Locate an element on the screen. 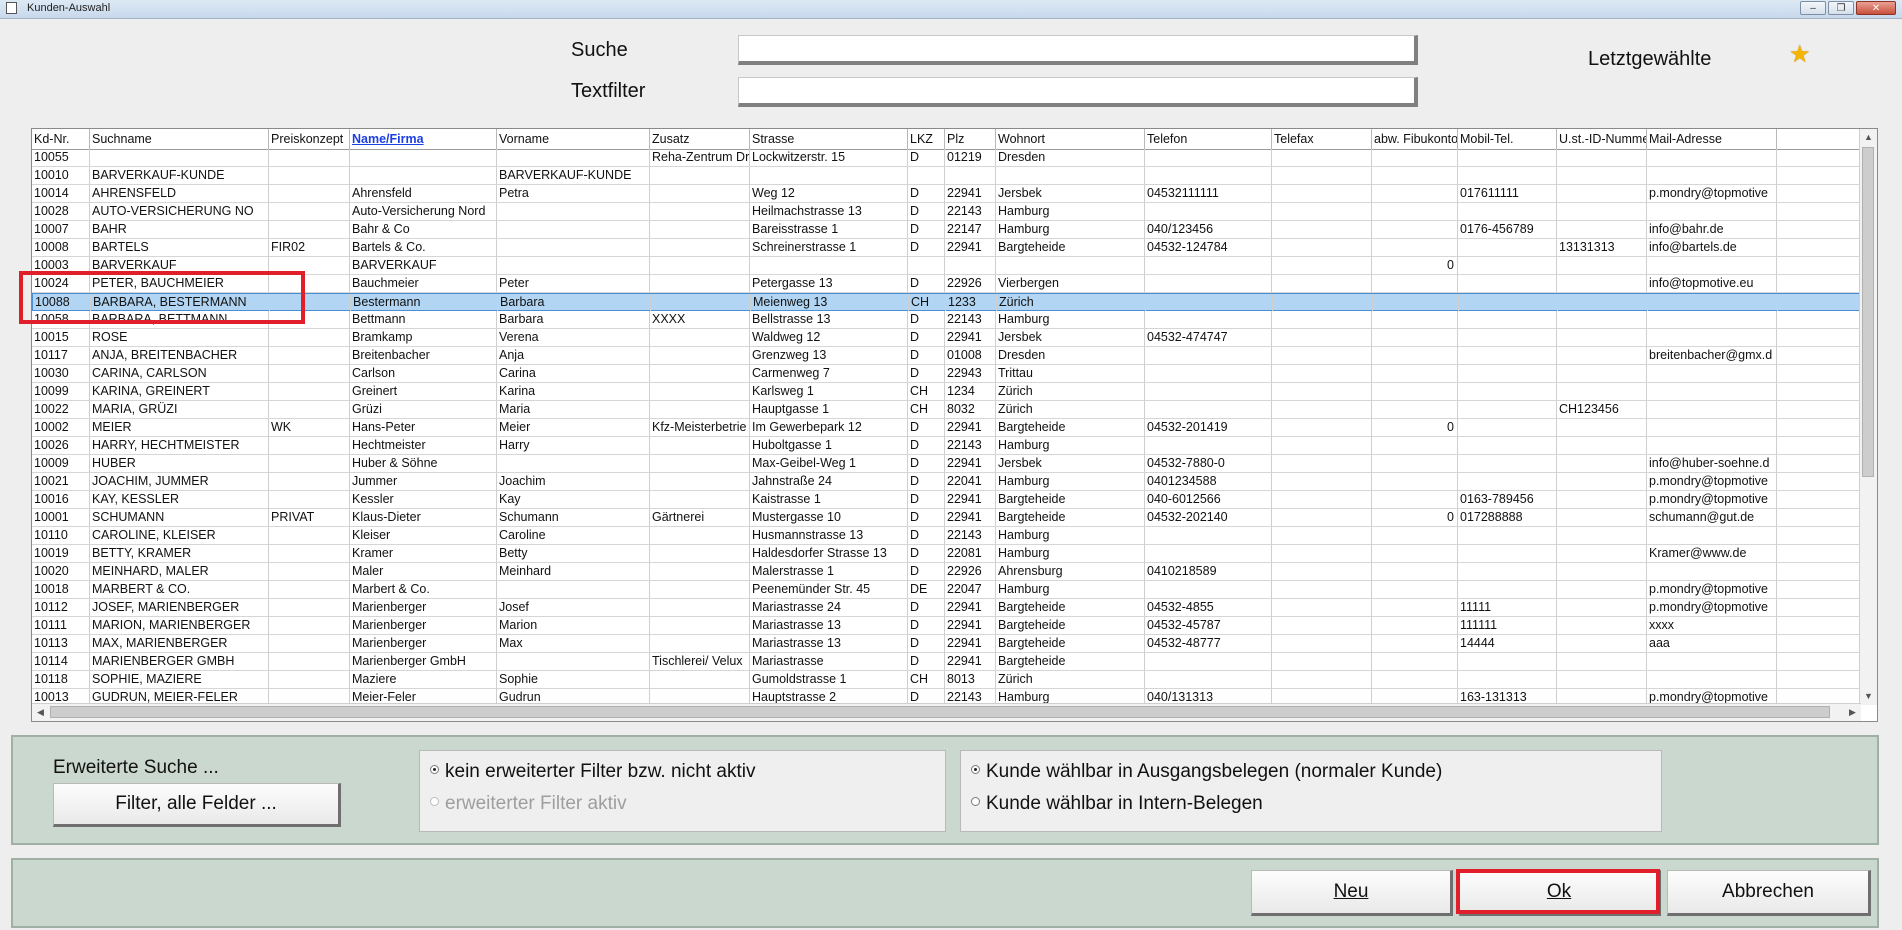 The image size is (1902, 930). horizontal-scrollbar: ◀ ▶ is located at coordinates (946, 712).